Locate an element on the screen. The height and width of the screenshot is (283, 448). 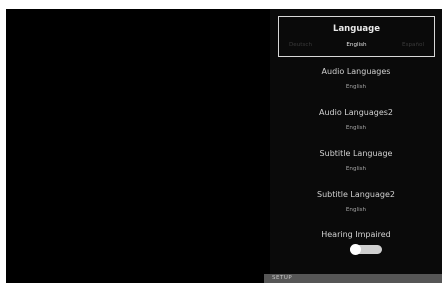
subtitle-language-value: English is located at coordinates (356, 169).